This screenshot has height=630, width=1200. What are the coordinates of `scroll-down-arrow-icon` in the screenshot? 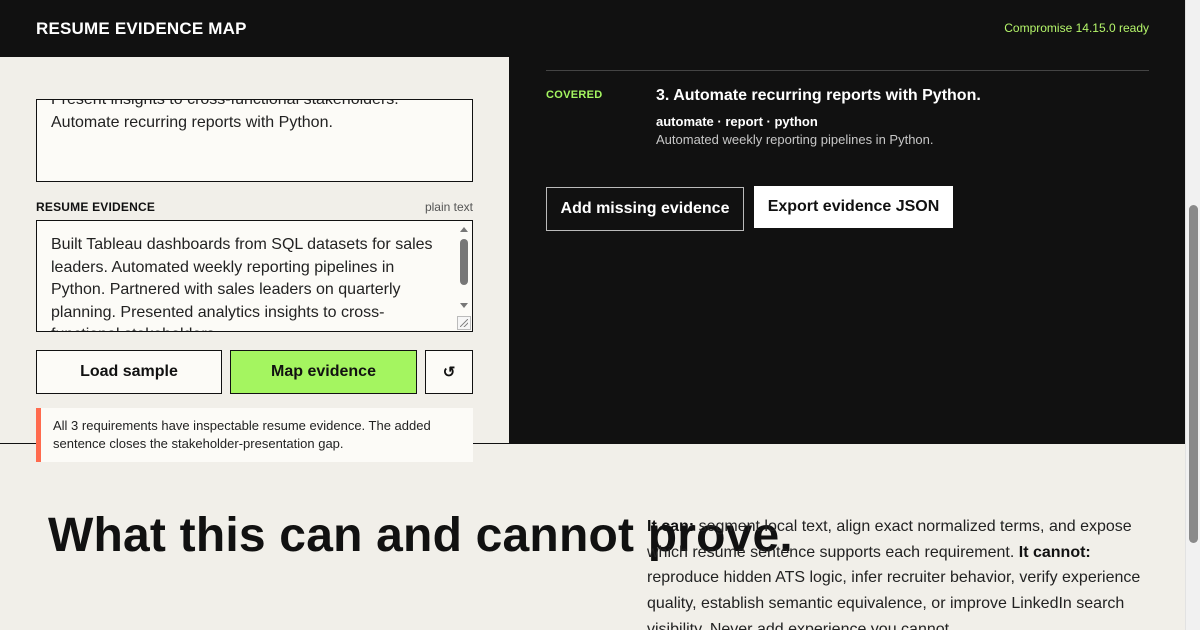 It's located at (464, 305).